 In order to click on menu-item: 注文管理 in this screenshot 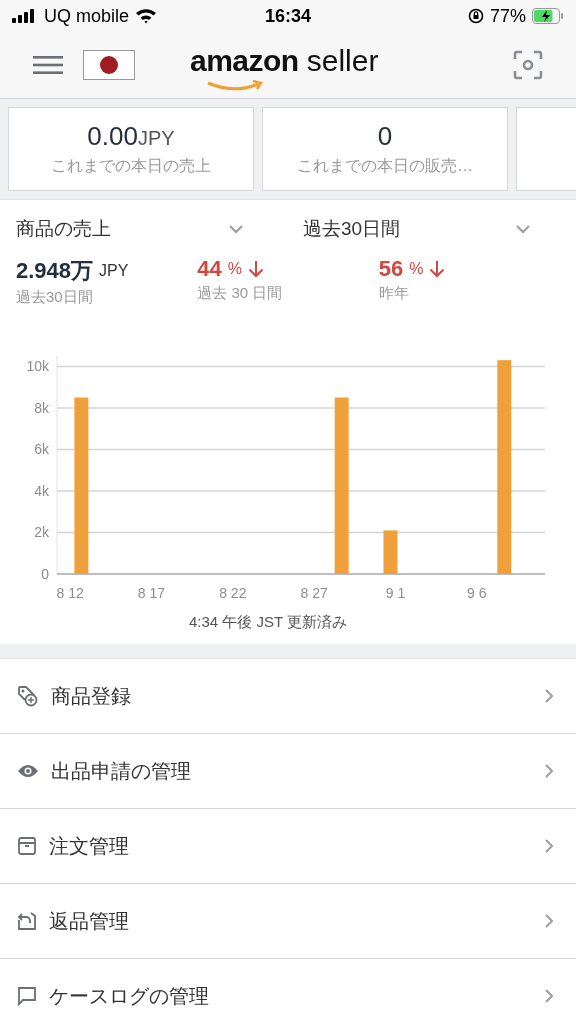, I will do `click(288, 846)`.